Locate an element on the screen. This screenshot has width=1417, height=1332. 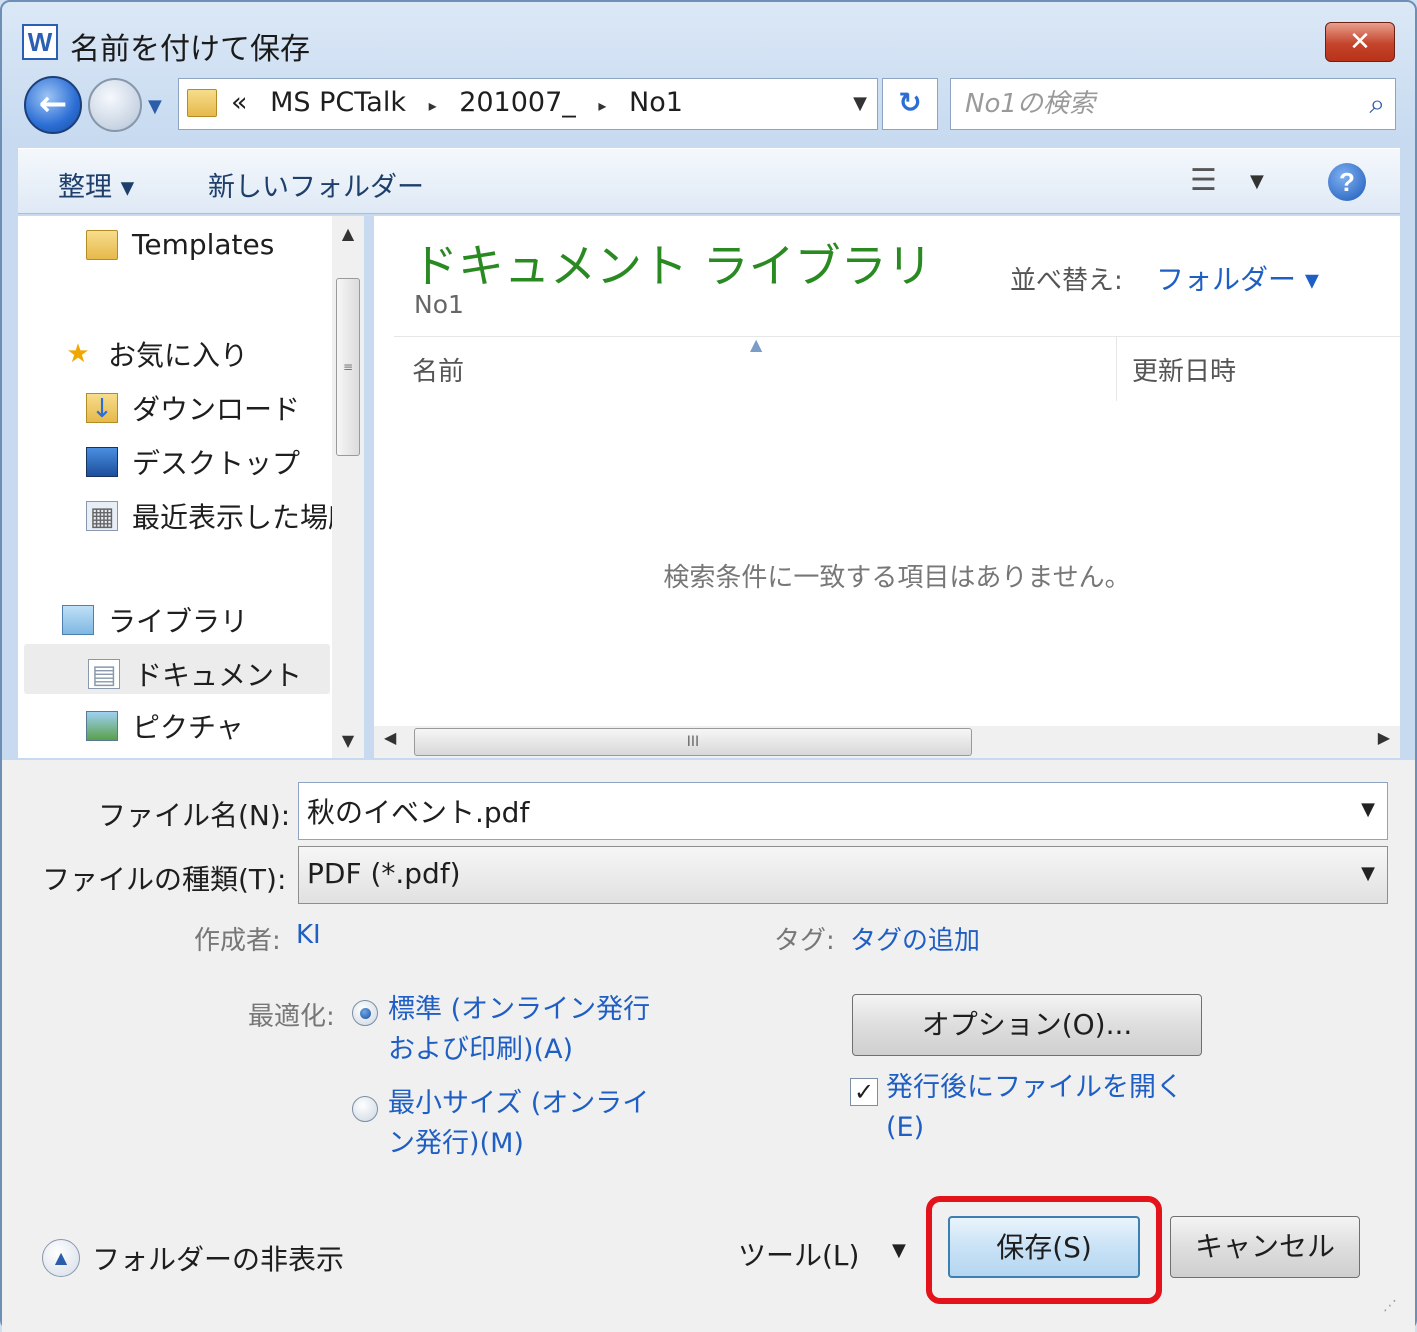
sidebar-item-label: ドキュメント is located at coordinates (218, 675).